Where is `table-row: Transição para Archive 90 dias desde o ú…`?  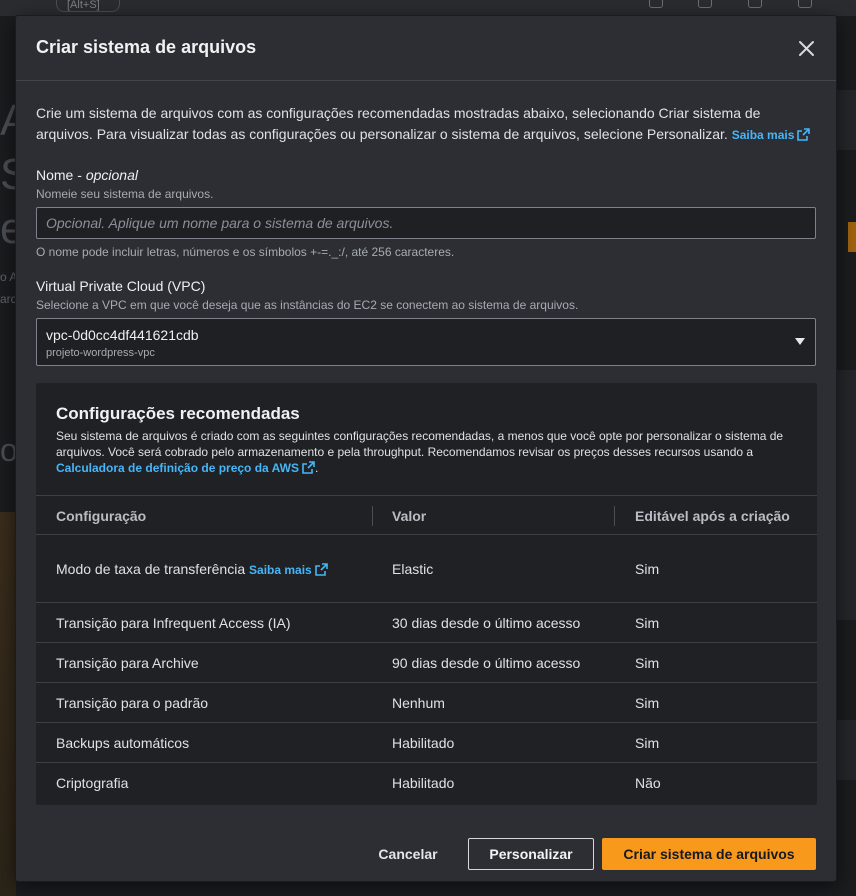
table-row: Transição para Archive 90 dias desde o ú… is located at coordinates (426, 663).